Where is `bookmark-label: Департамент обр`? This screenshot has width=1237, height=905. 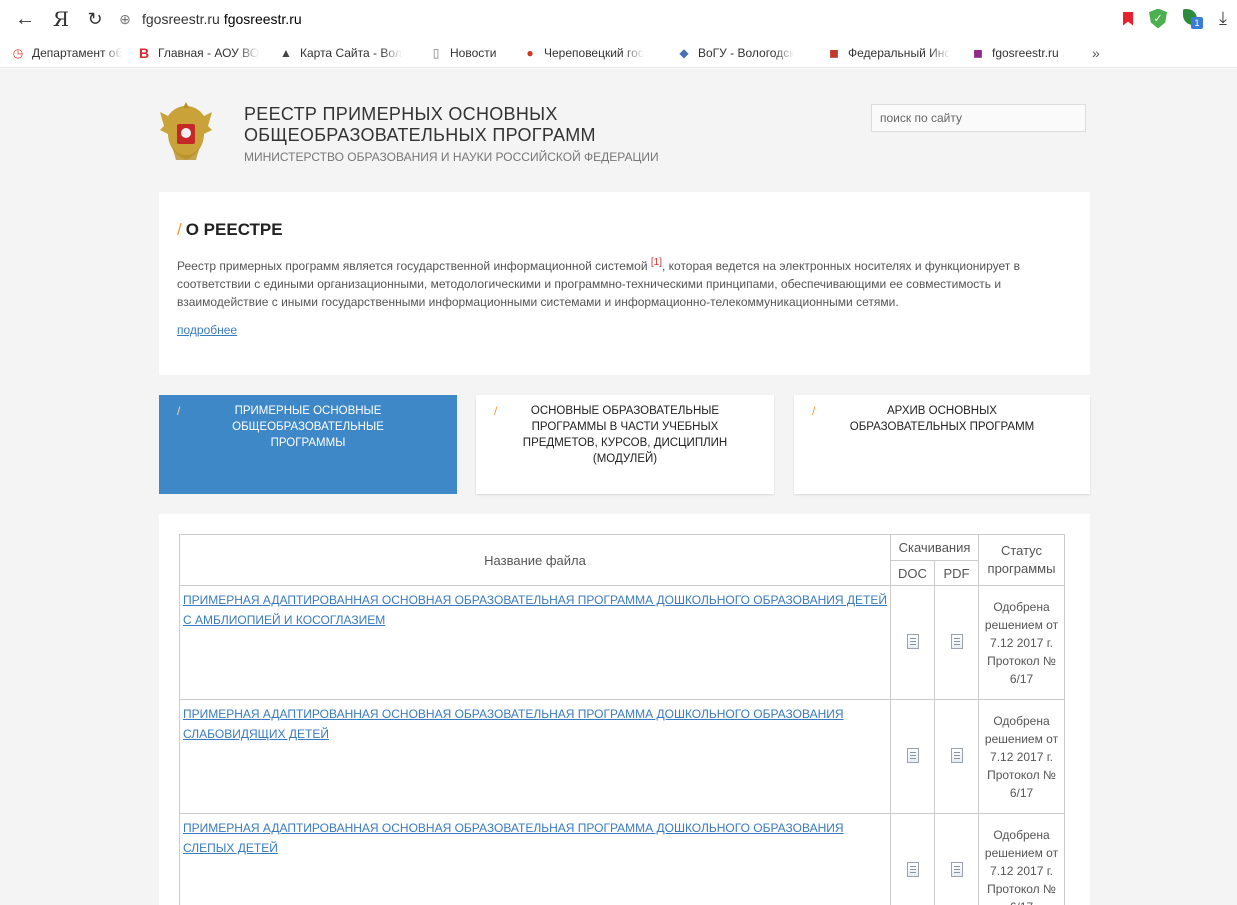 bookmark-label: Департамент обр is located at coordinates (77, 52).